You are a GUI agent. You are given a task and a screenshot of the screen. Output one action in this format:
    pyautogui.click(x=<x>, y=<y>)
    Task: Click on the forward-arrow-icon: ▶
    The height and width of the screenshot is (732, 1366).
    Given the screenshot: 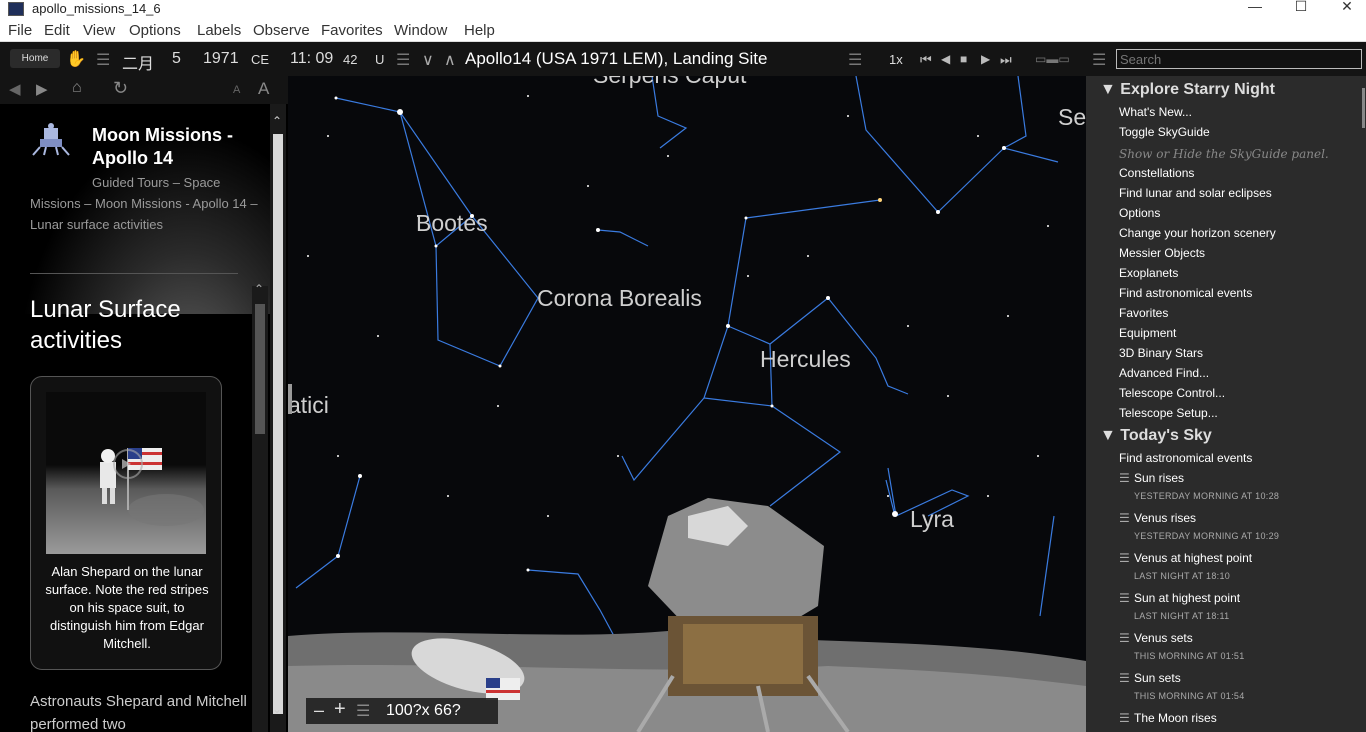 What is the action you would take?
    pyautogui.click(x=42, y=89)
    